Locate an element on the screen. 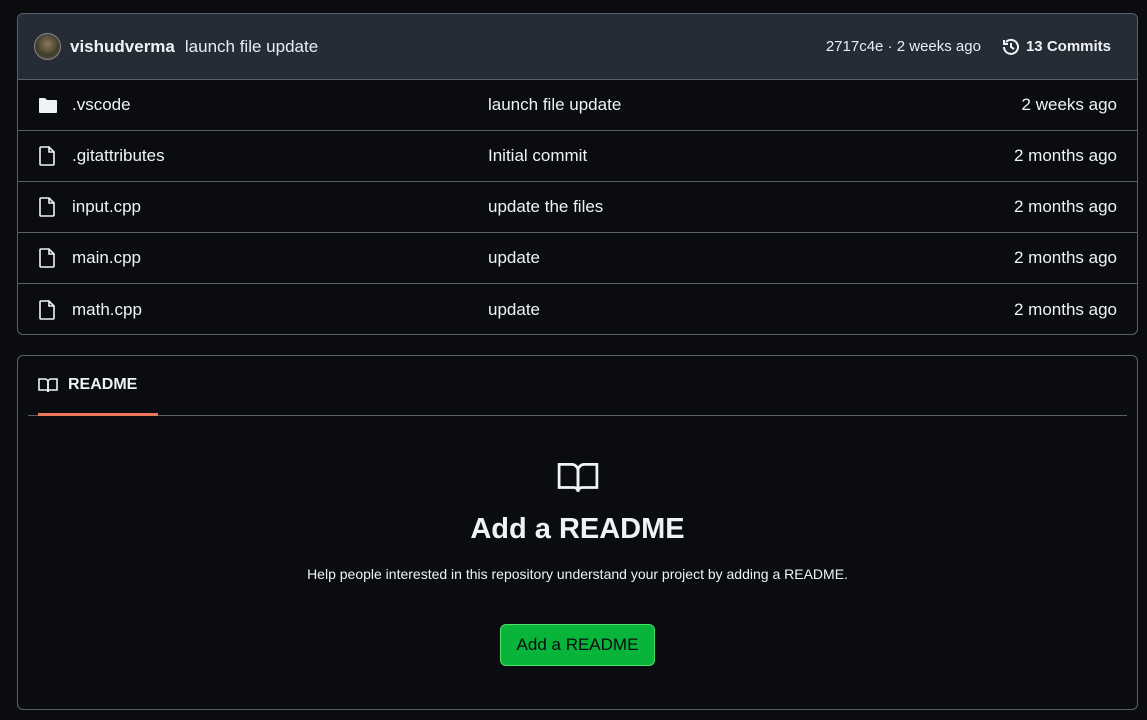 The height and width of the screenshot is (720, 1147). file-commit-time: 2 weeks ago is located at coordinates (1069, 104).